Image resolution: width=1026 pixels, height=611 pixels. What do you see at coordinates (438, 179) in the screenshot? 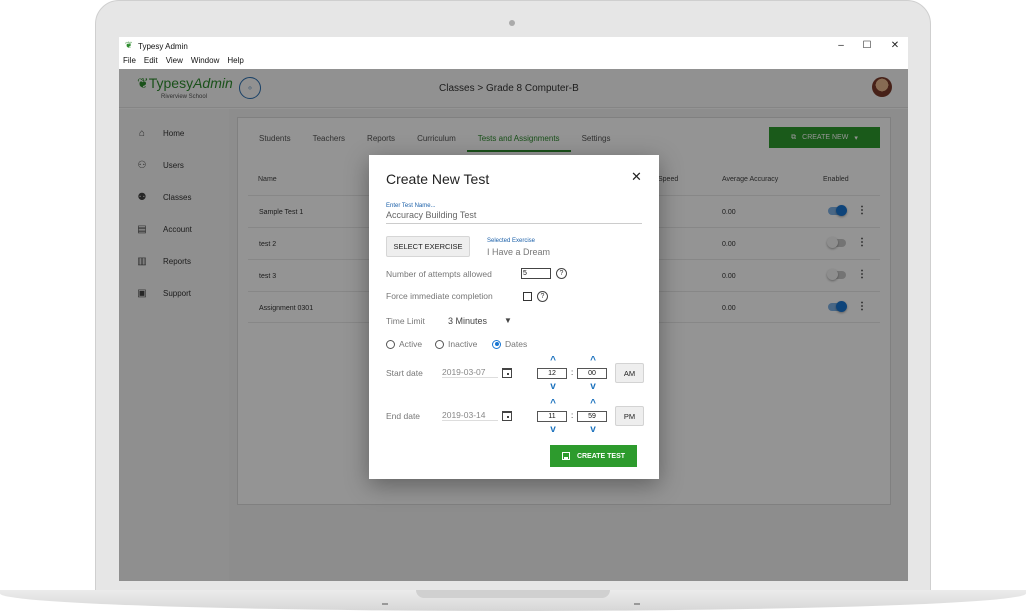
I see `dialog-title: Create New Test` at bounding box center [438, 179].